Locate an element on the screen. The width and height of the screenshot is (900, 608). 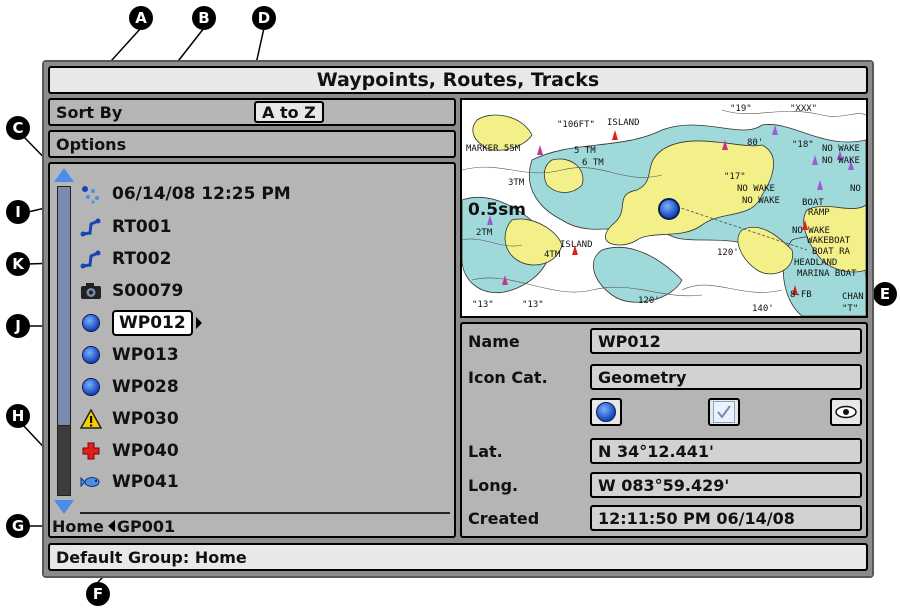
fish-icon is located at coordinates (91, 482).